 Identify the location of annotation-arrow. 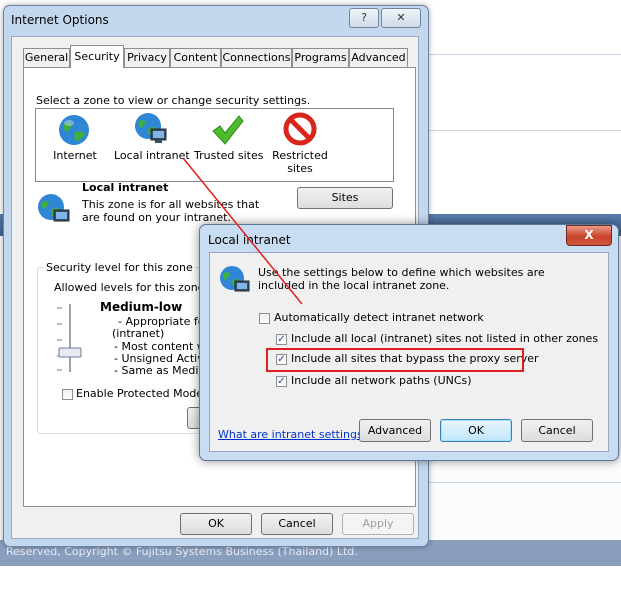
(242, 231).